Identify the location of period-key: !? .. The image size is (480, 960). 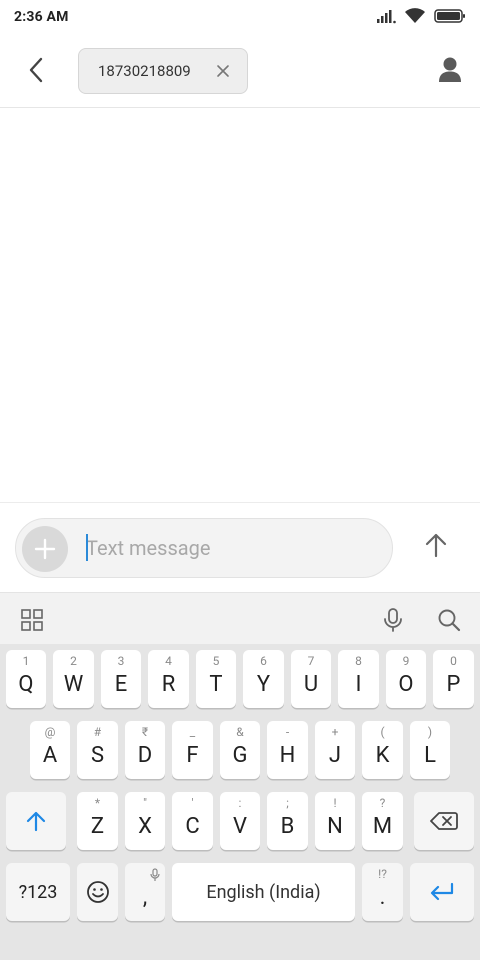
(382, 892).